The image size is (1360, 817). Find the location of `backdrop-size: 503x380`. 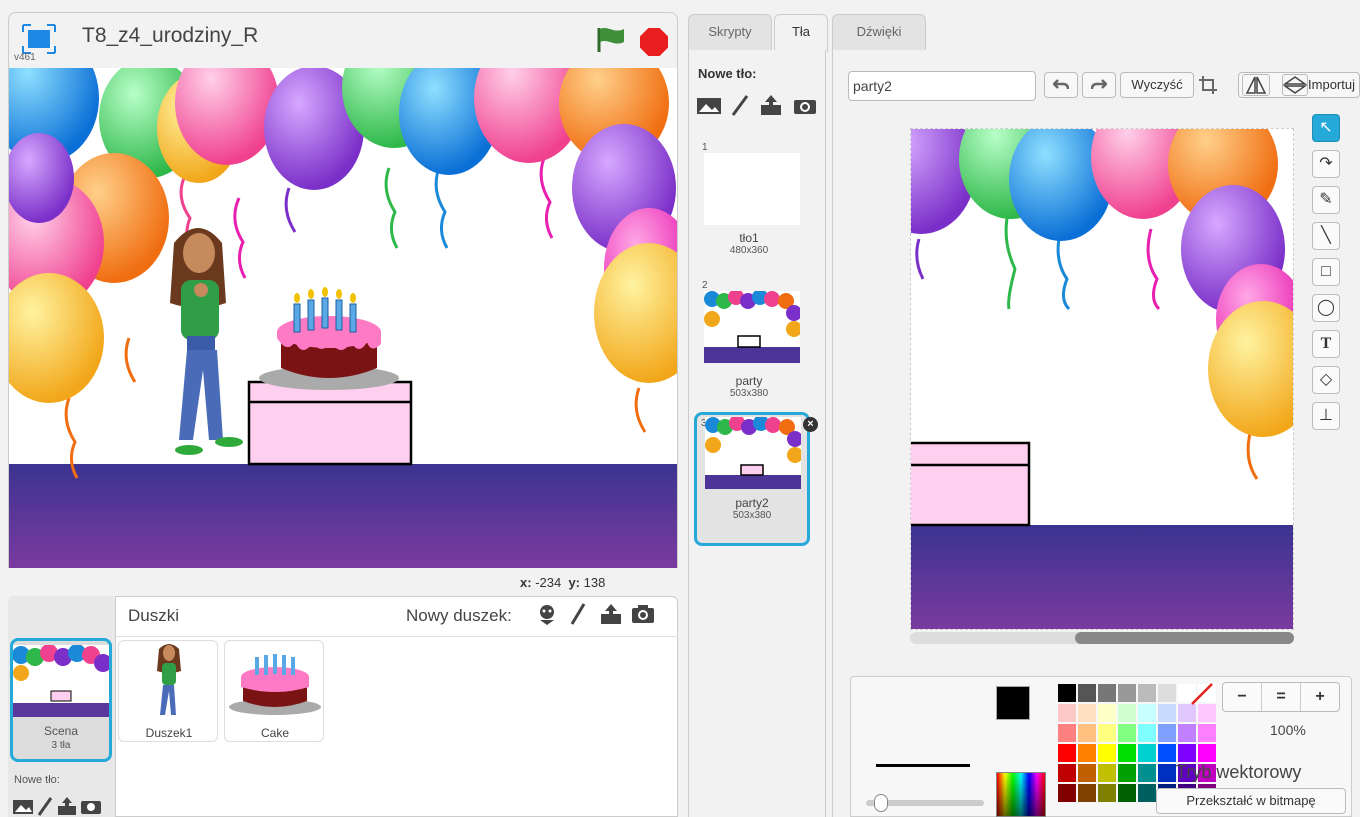

backdrop-size: 503x380 is located at coordinates (749, 393).